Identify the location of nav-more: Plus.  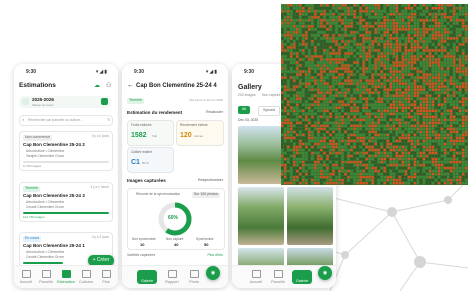
(106, 277).